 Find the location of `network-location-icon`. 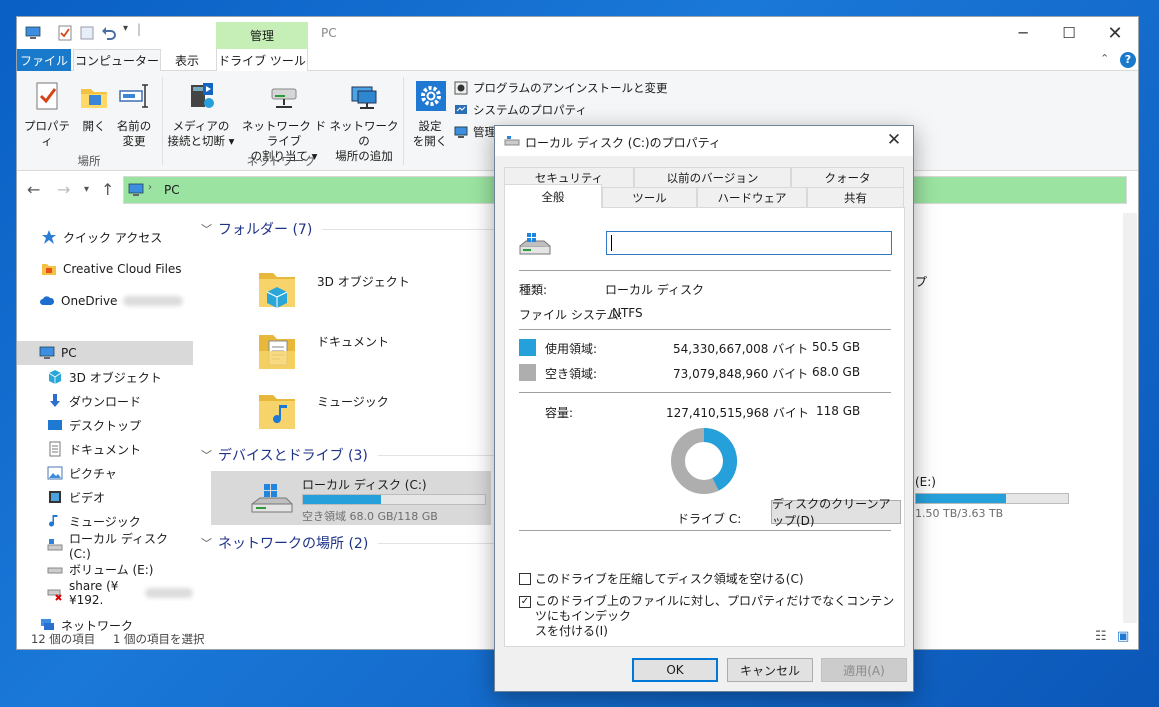

network-location-icon is located at coordinates (364, 97).